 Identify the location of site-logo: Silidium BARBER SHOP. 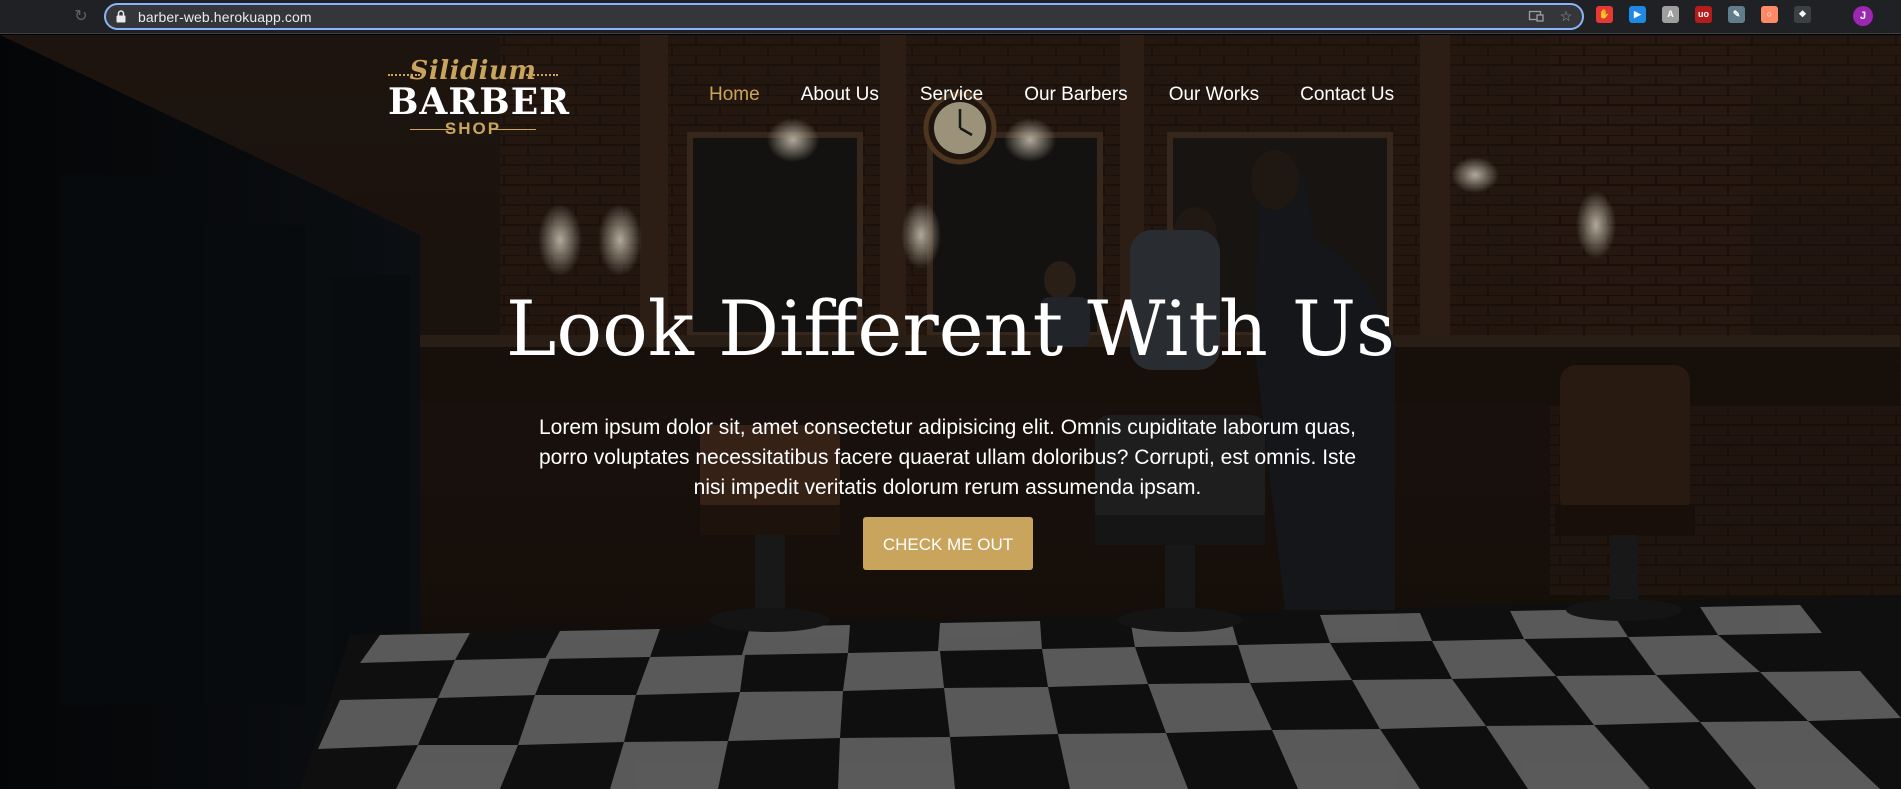
(479, 100).